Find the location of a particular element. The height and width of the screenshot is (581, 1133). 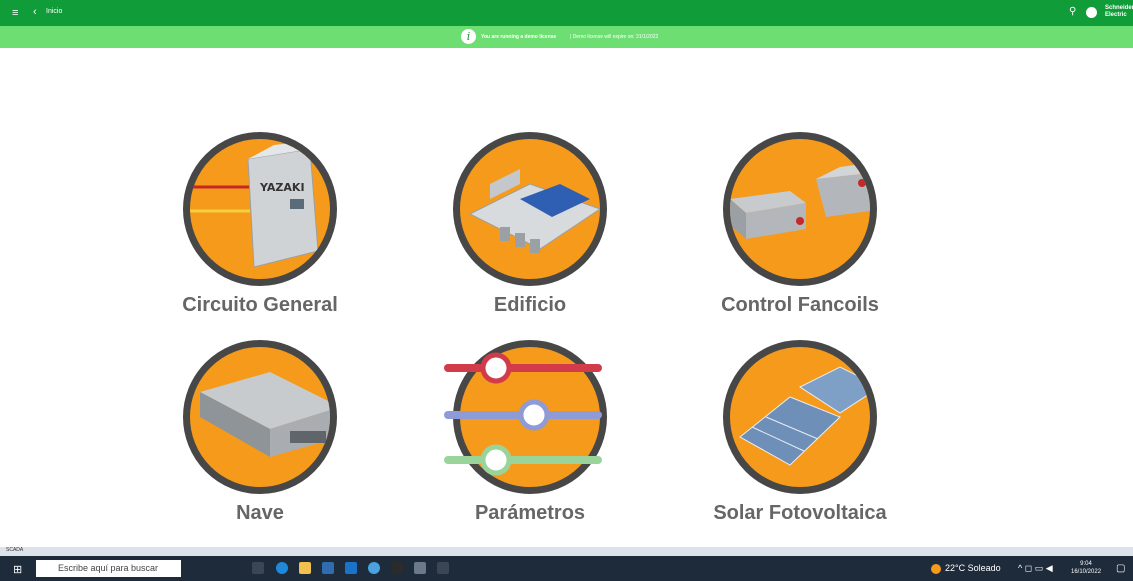

tile-nave: Nave is located at coordinates (260, 432).